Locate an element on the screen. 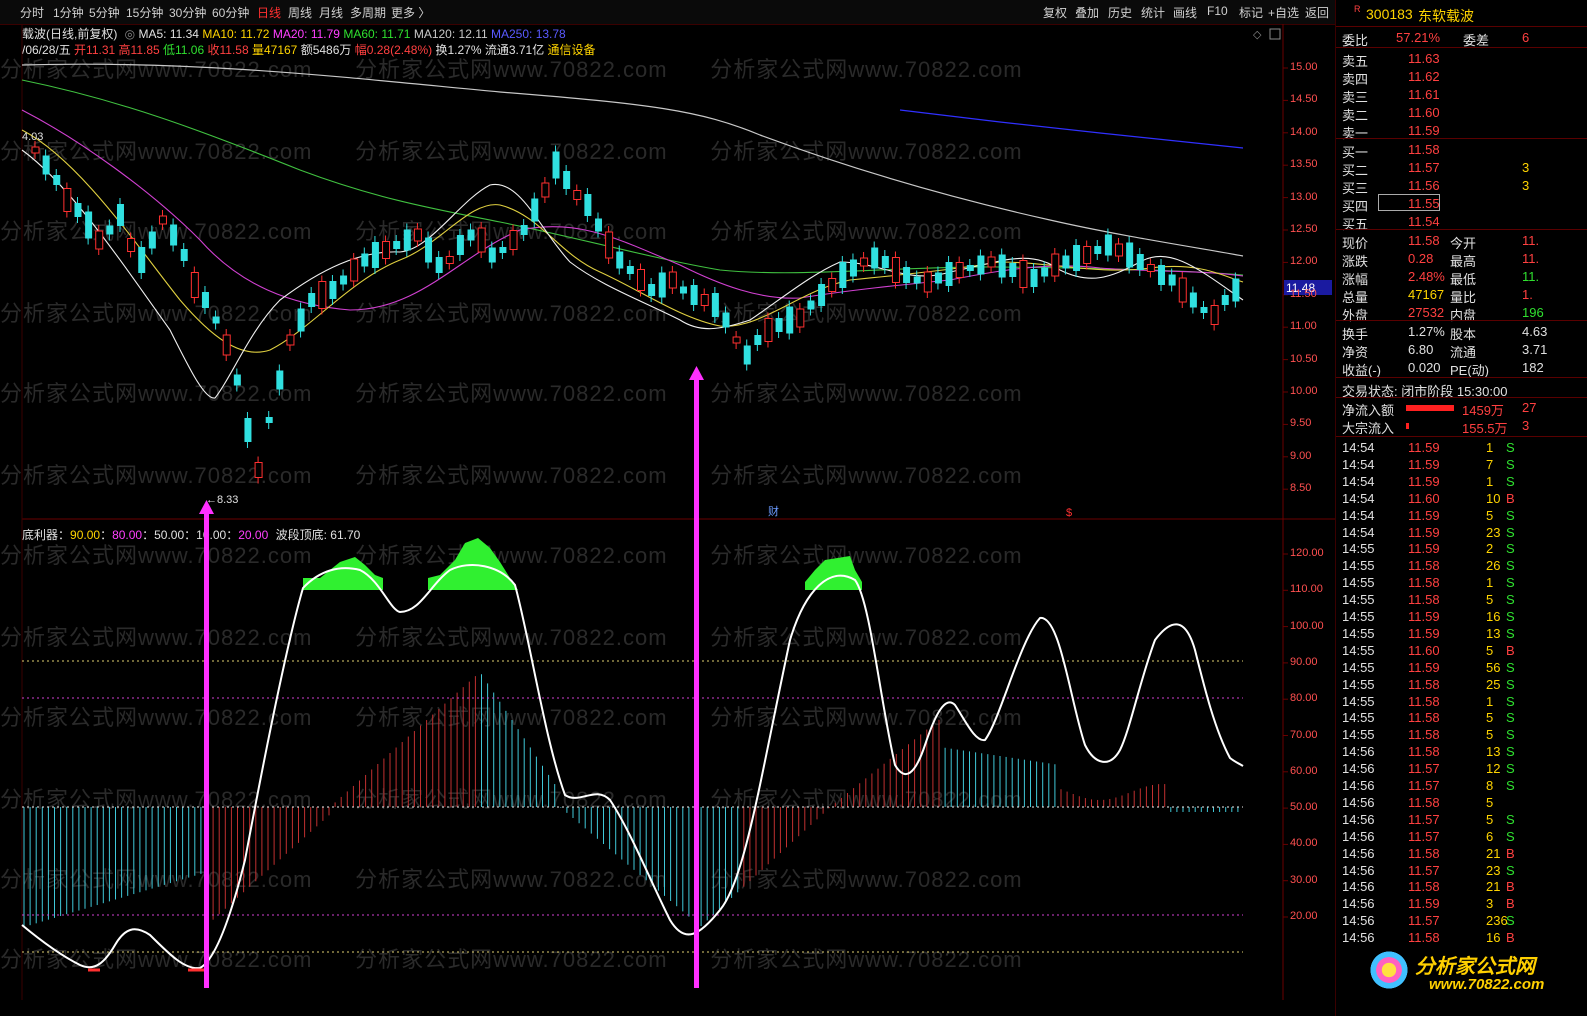 Image resolution: width=1587 pixels, height=1016 pixels. ma250-line is located at coordinates (1071, 129).